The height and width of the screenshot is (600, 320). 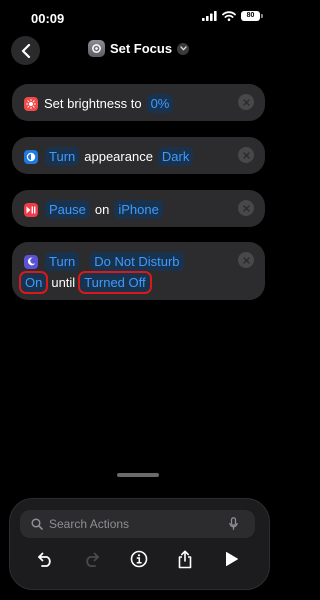 I want to click on shortcut-title-menu: Set Focus, so click(x=138, y=48).